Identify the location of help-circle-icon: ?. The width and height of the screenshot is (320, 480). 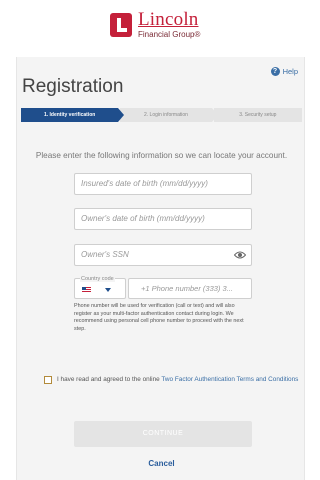
(275, 71).